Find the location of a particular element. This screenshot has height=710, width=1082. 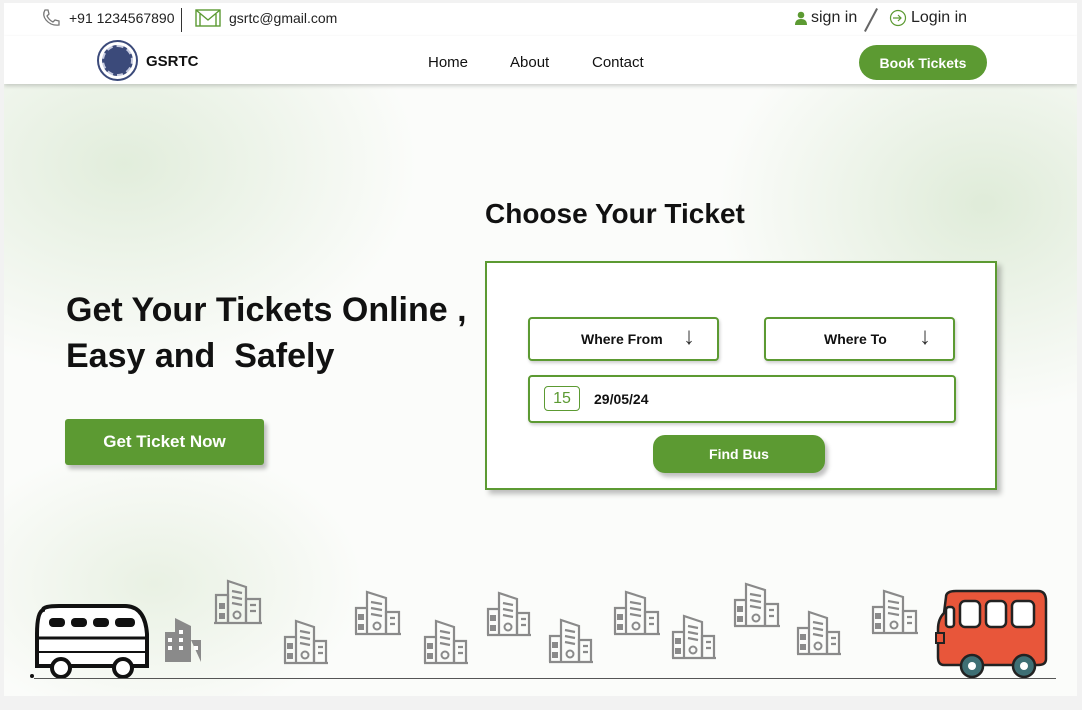

headline-line-2: Easy and Safely is located at coordinates (200, 356).